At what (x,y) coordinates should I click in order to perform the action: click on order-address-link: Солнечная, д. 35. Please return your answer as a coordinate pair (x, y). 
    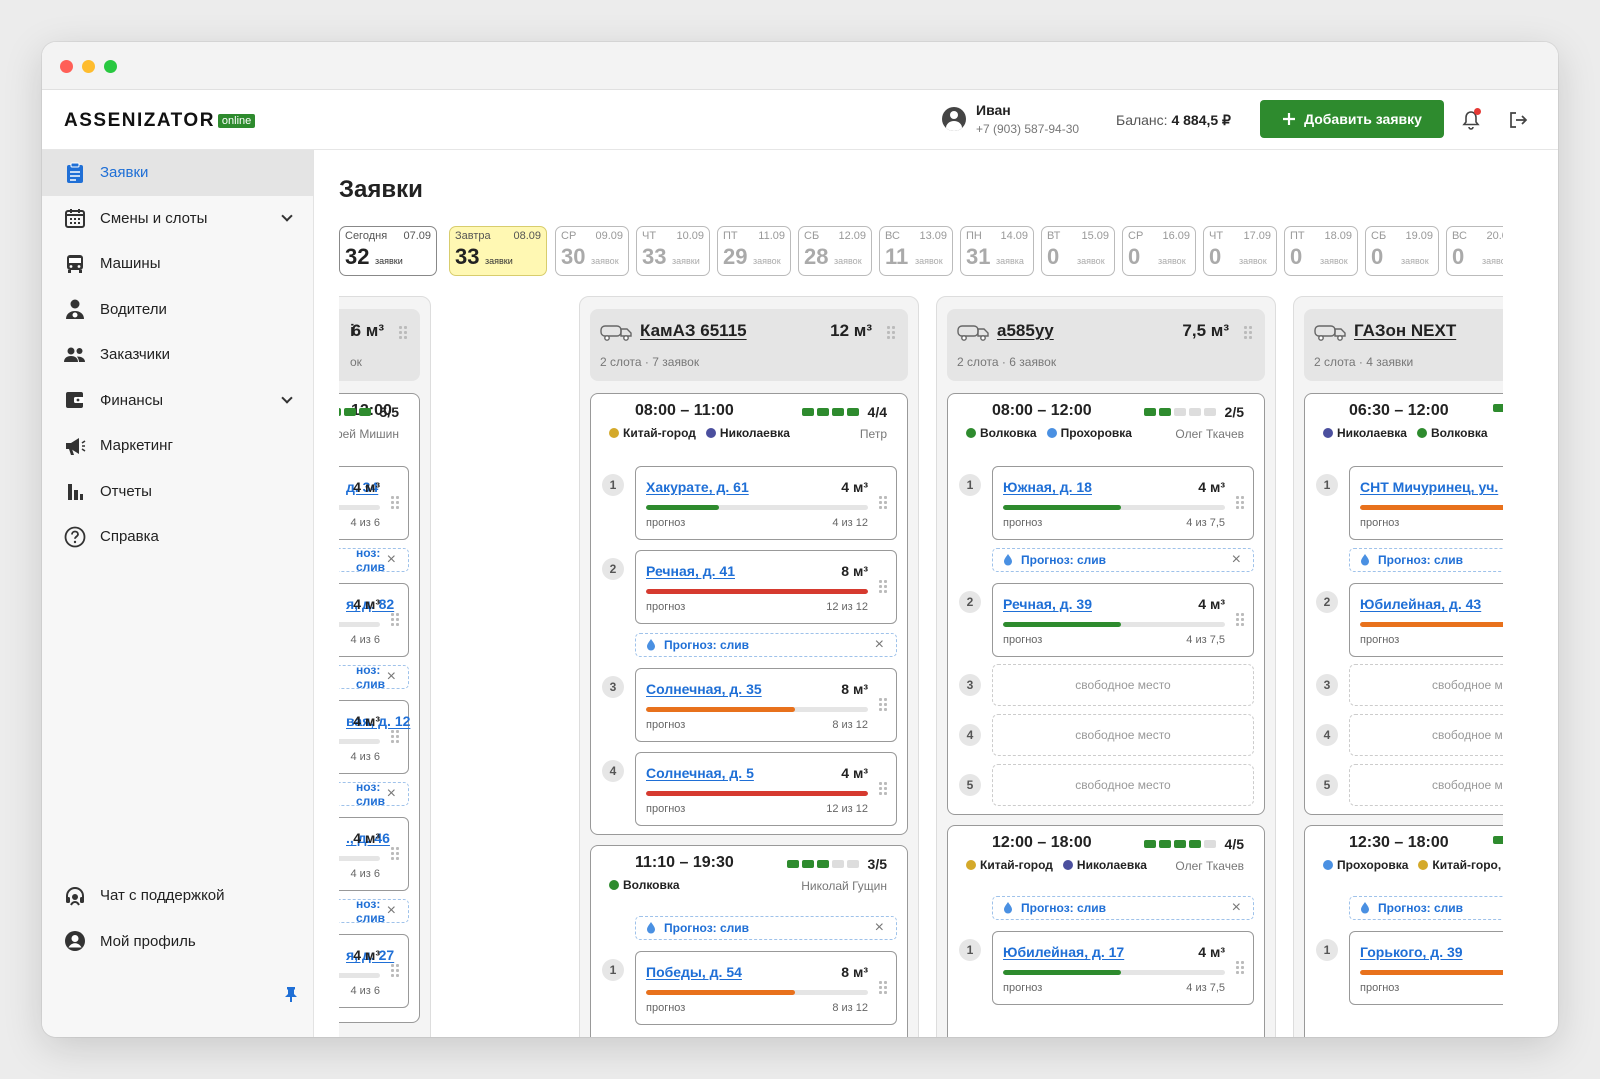
    Looking at the image, I should click on (704, 689).